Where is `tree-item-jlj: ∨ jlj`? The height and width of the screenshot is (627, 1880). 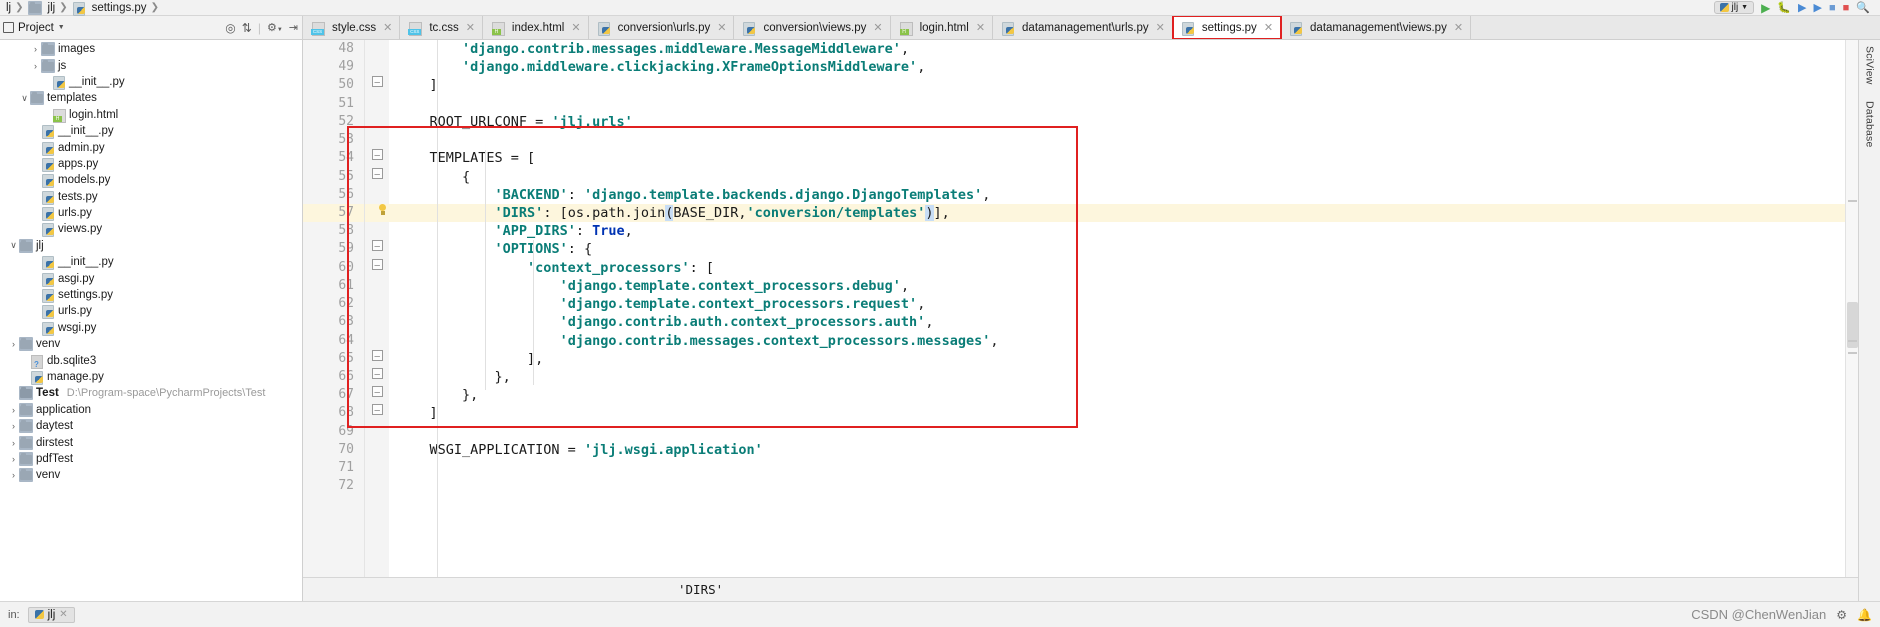 tree-item-jlj: ∨ jlj is located at coordinates (151, 246).